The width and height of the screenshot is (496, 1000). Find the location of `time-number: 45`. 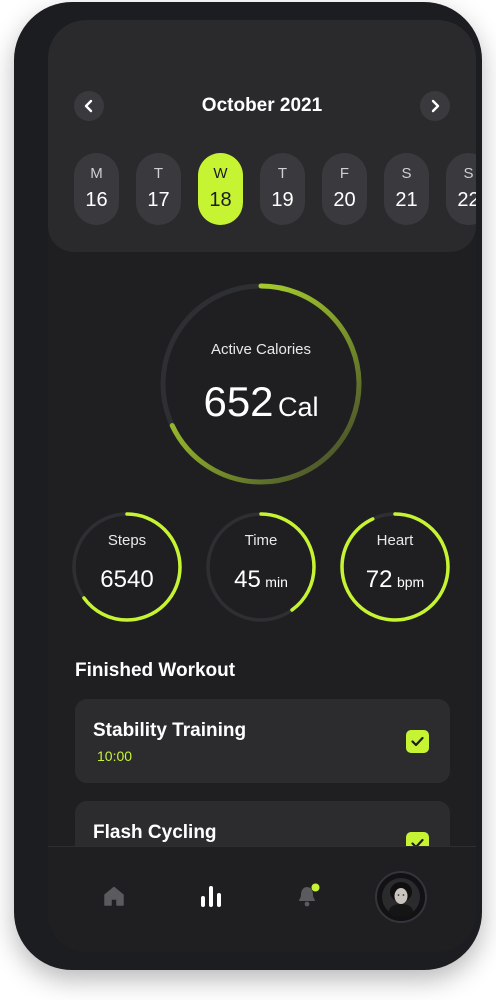

time-number: 45 is located at coordinates (247, 579).